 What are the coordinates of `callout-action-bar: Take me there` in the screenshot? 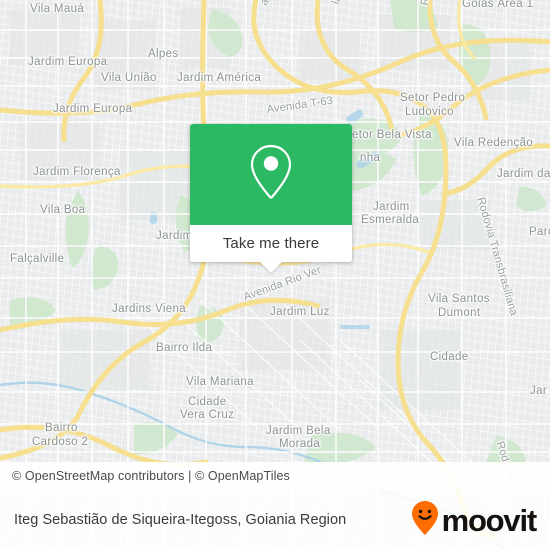 It's located at (271, 249).